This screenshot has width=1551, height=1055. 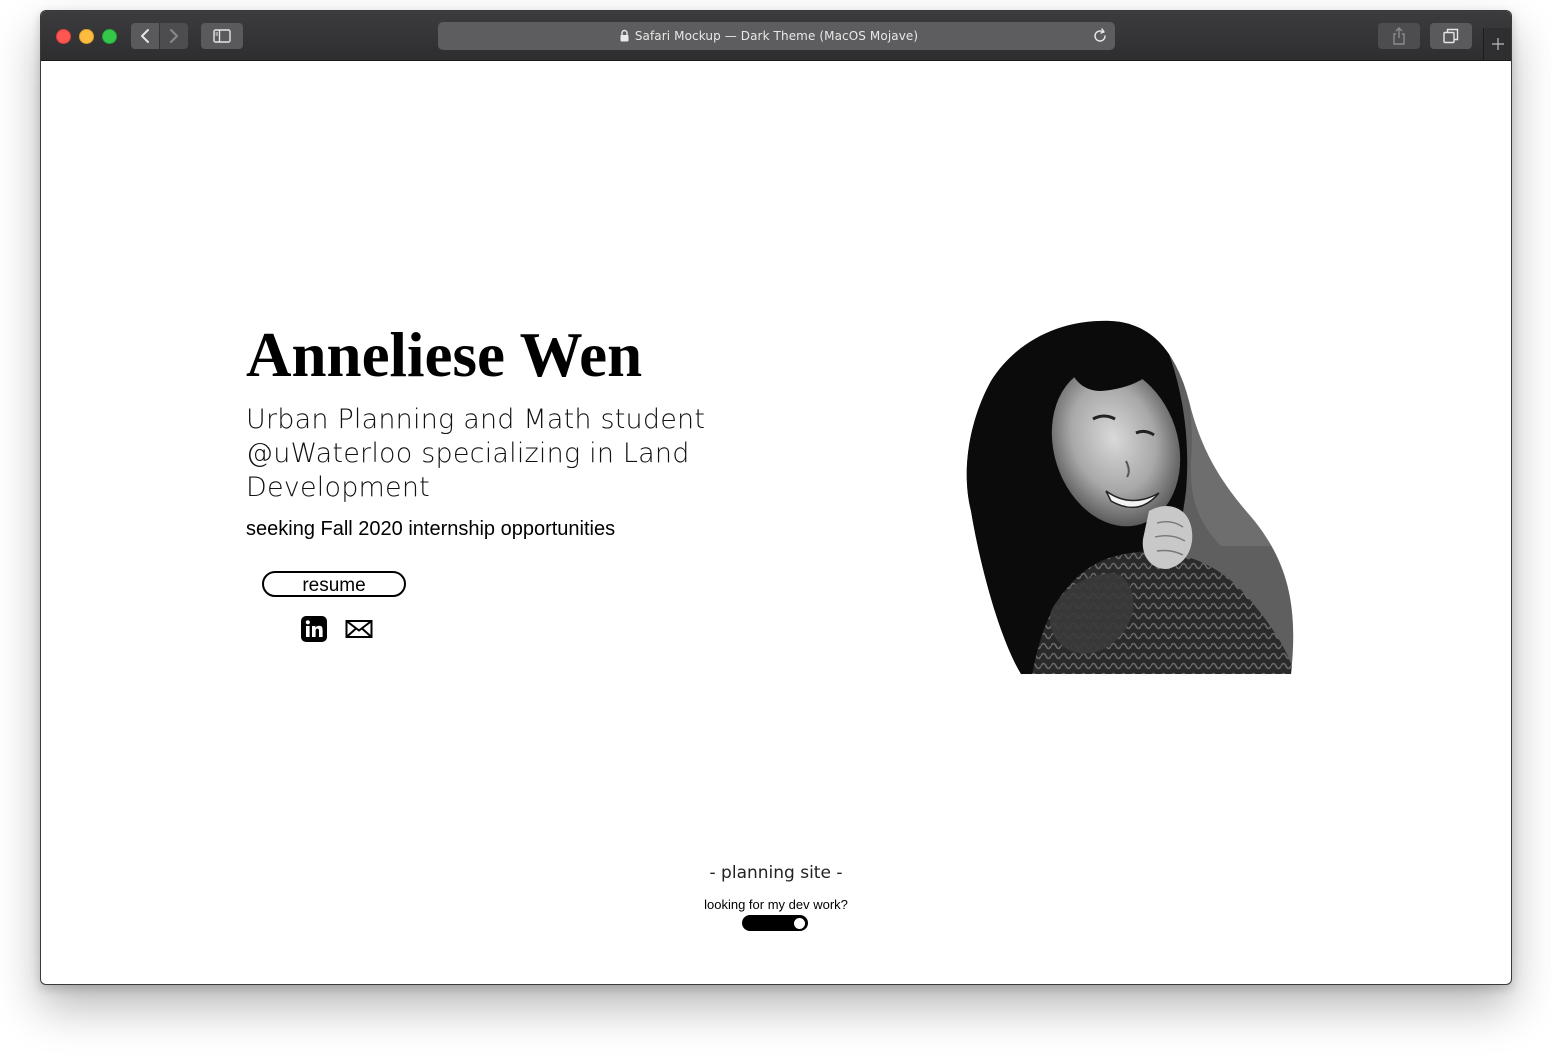 What do you see at coordinates (359, 629) in the screenshot?
I see `mail-icon` at bounding box center [359, 629].